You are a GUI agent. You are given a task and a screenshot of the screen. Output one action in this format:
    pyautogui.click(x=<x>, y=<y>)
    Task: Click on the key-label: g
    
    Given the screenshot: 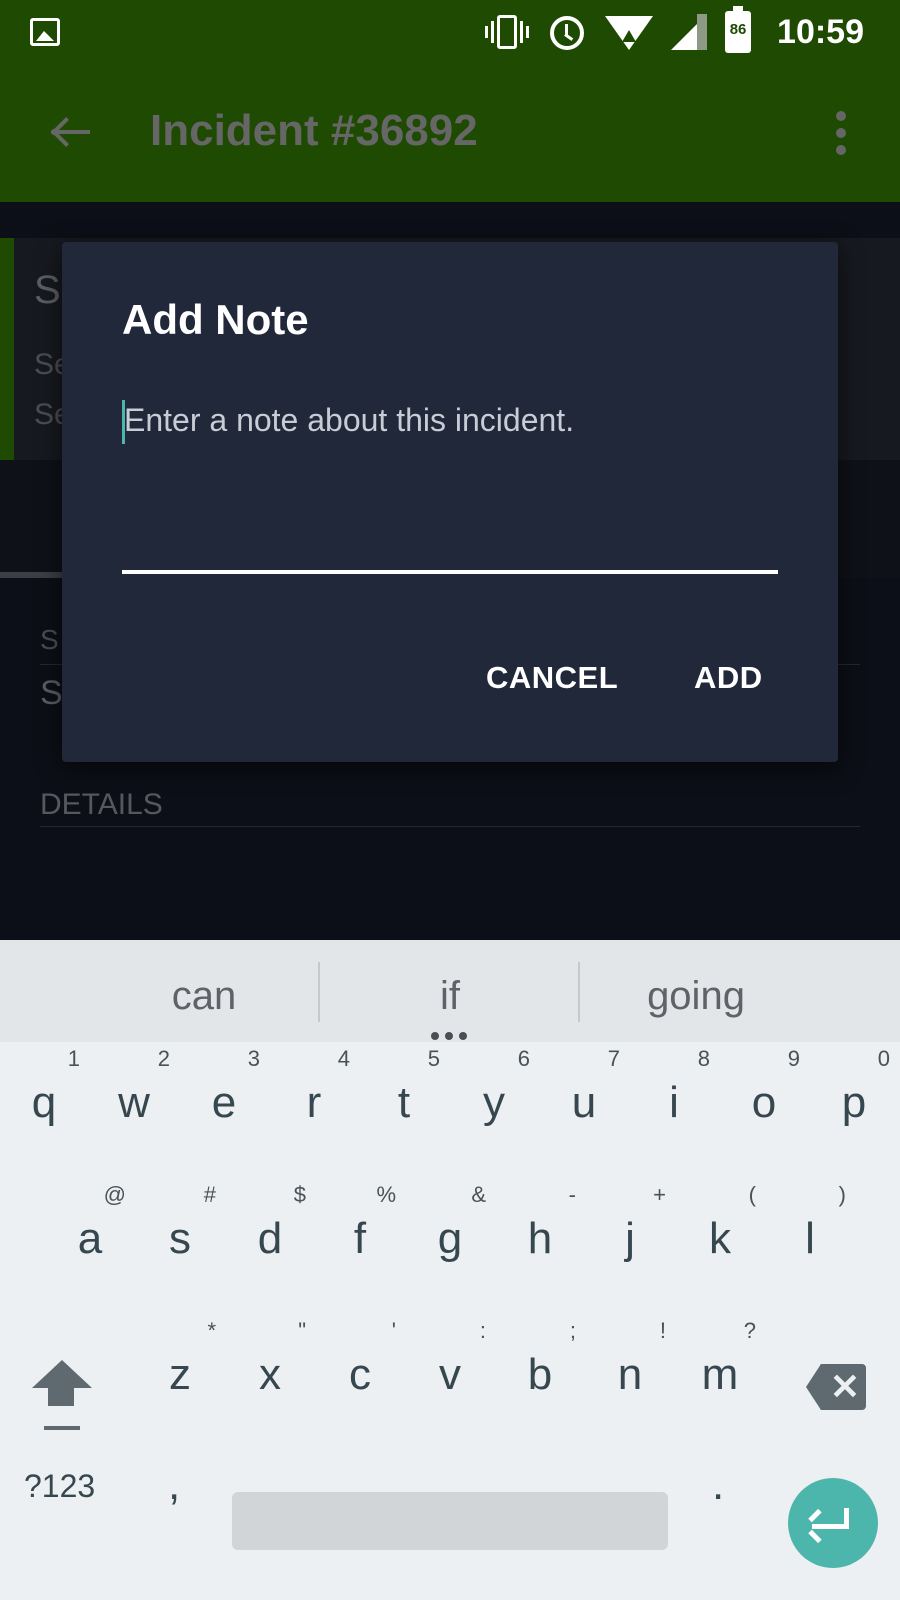 What is the action you would take?
    pyautogui.click(x=450, y=1238)
    